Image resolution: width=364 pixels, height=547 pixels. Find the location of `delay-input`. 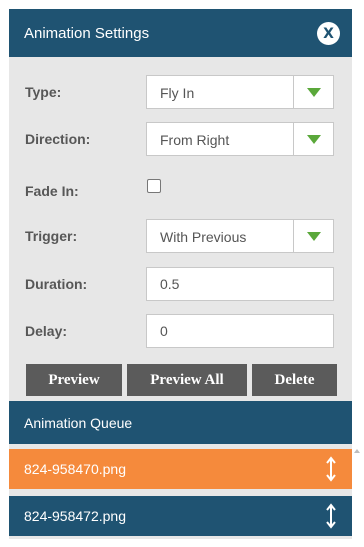

delay-input is located at coordinates (240, 331).